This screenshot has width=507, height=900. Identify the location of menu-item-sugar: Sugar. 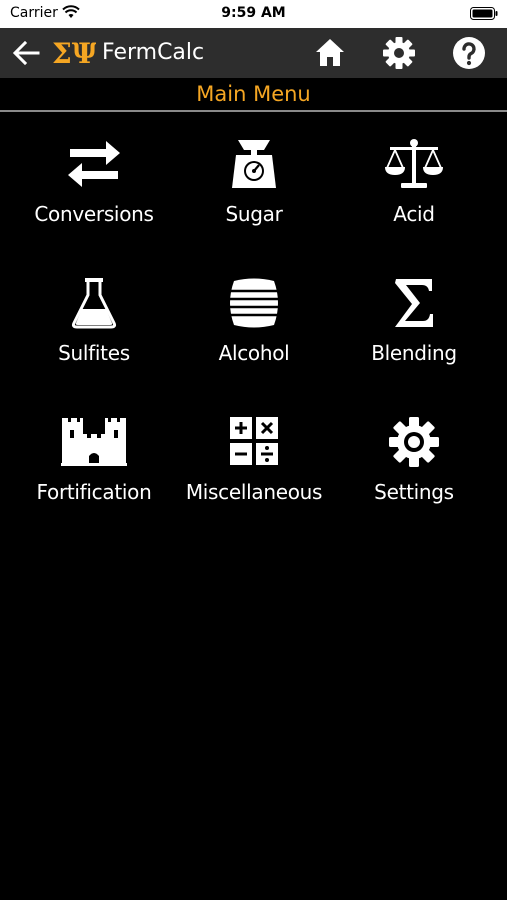
(254, 207).